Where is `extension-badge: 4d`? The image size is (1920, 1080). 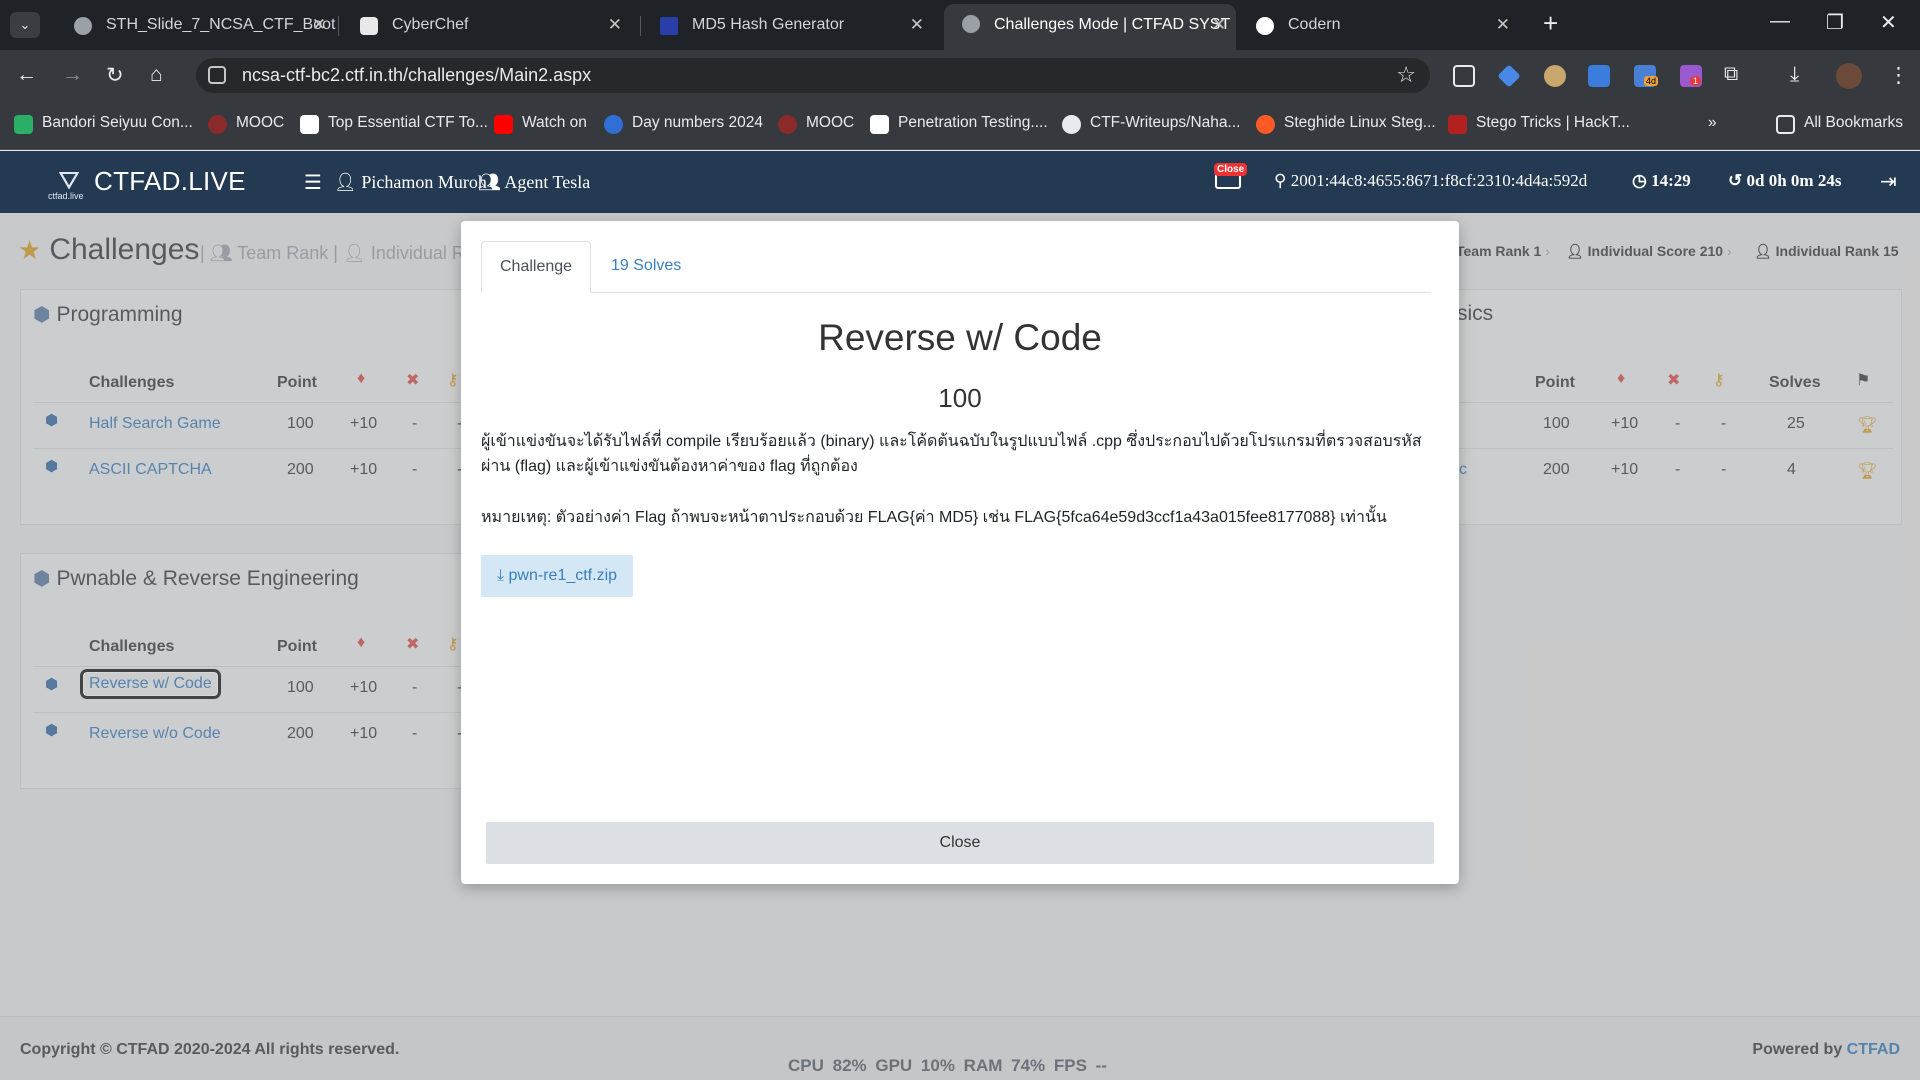
extension-badge: 4d is located at coordinates (1651, 81).